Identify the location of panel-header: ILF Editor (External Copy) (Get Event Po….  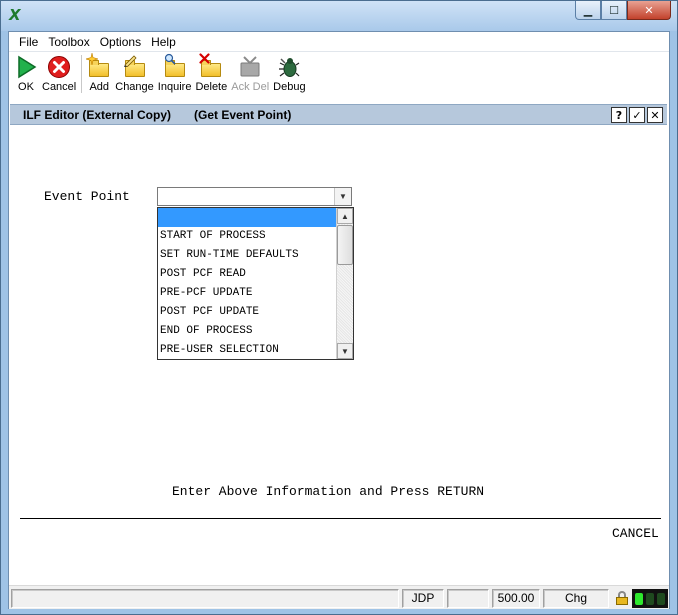
(338, 114).